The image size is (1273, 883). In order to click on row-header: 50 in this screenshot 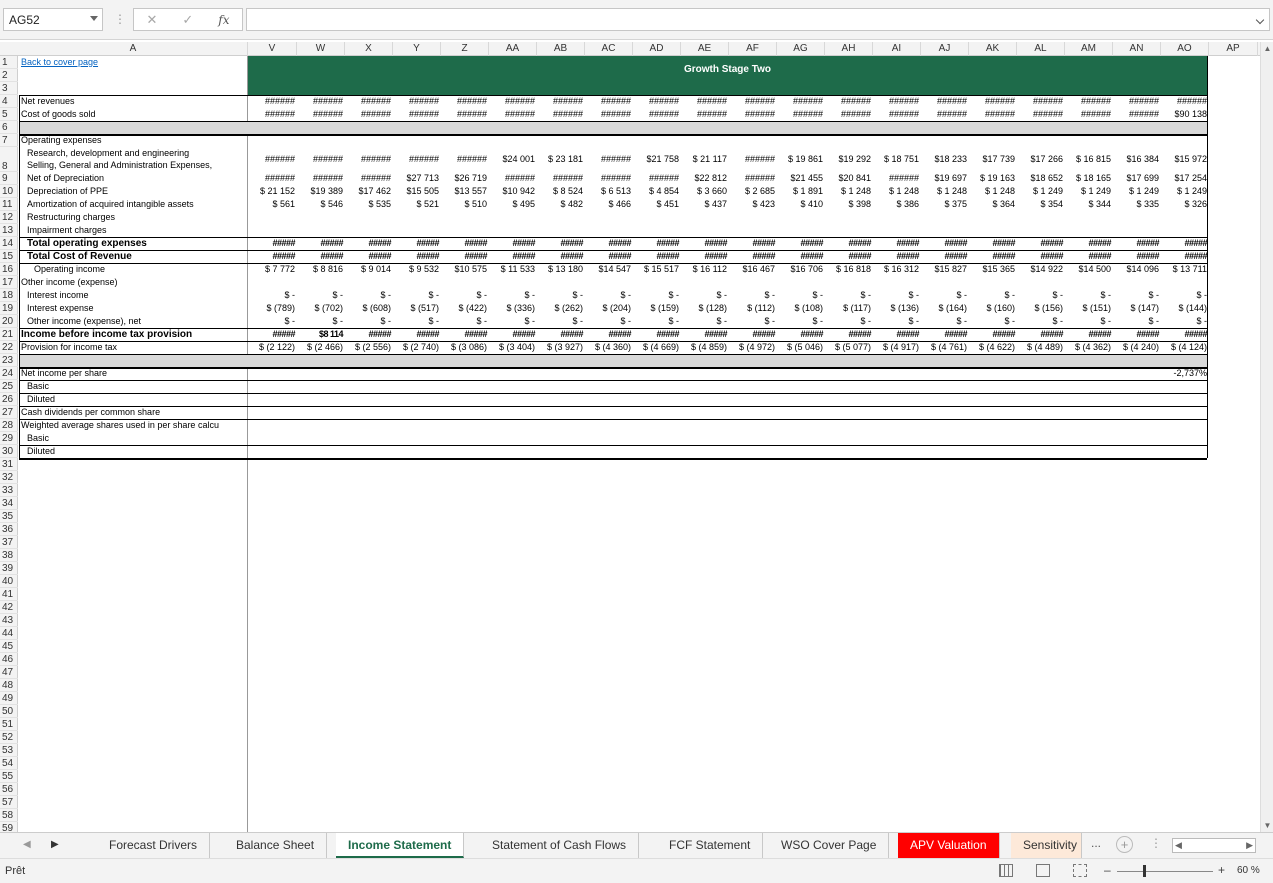, I will do `click(9, 711)`.